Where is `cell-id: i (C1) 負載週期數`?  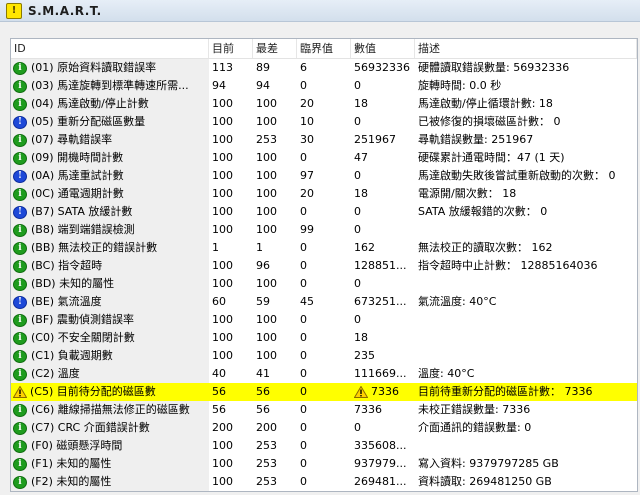
cell-id: i (C1) 負載週期數 is located at coordinates (110, 356).